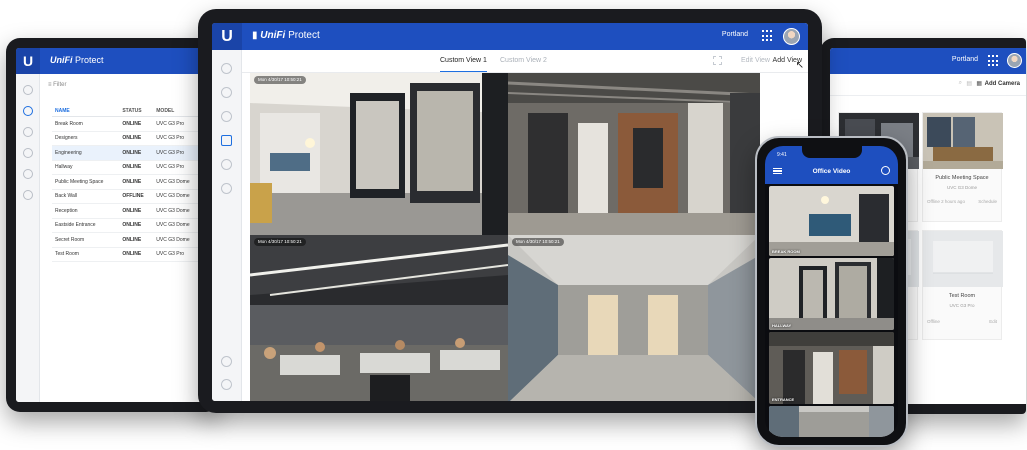 This screenshot has width=1027, height=450. I want to click on column-status: STATUS, so click(136, 111).